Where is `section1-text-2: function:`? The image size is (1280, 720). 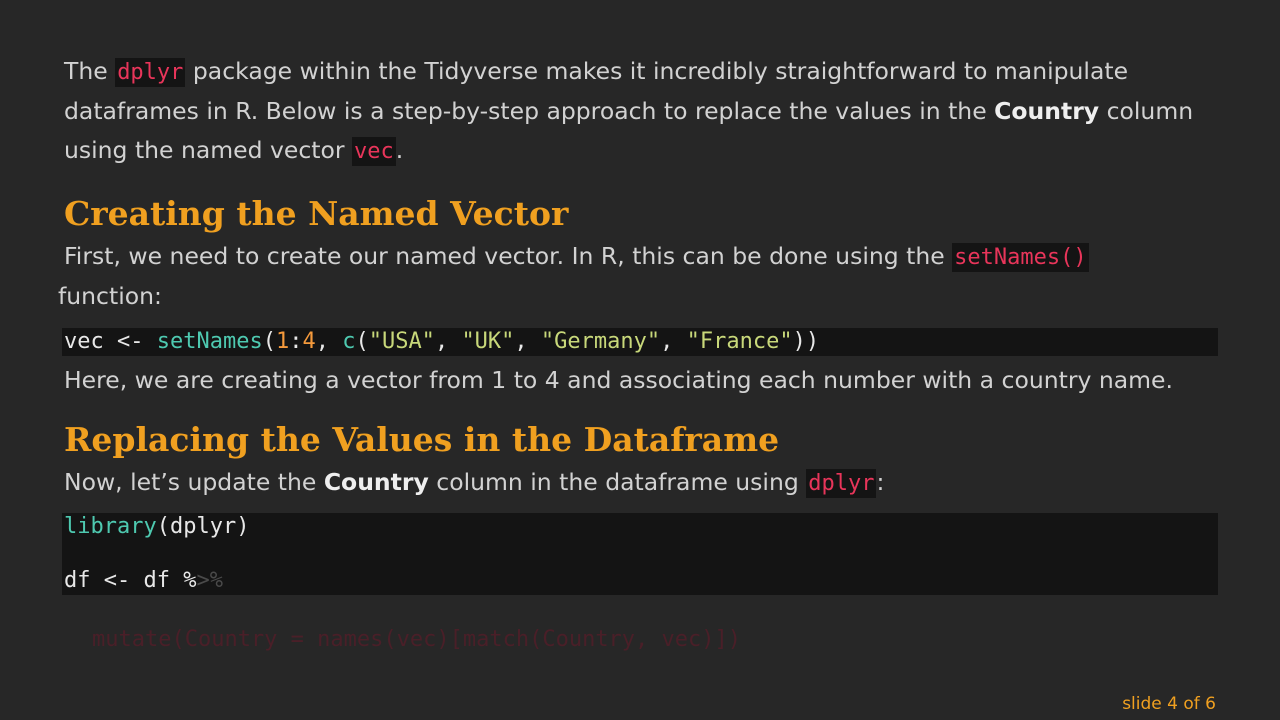 section1-text-2: function: is located at coordinates (110, 296).